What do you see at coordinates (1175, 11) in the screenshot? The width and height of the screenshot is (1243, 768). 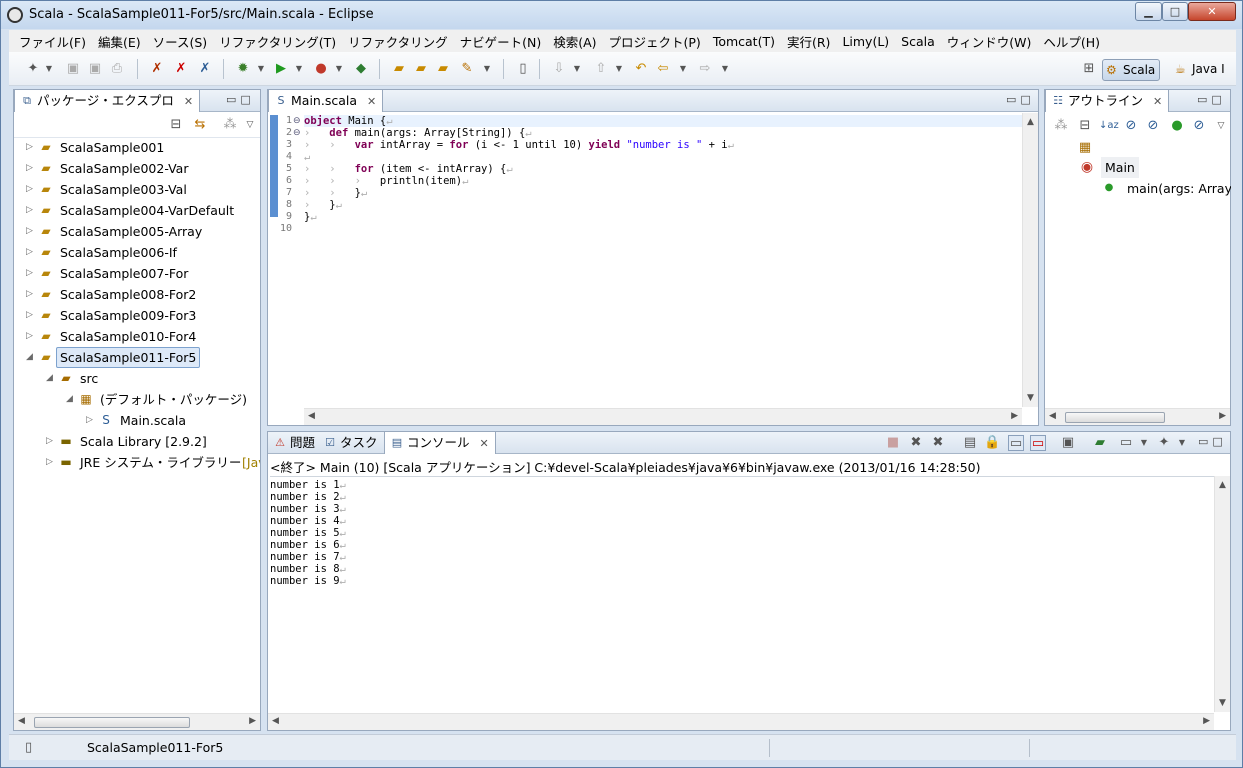 I see `maximize-button: □` at bounding box center [1175, 11].